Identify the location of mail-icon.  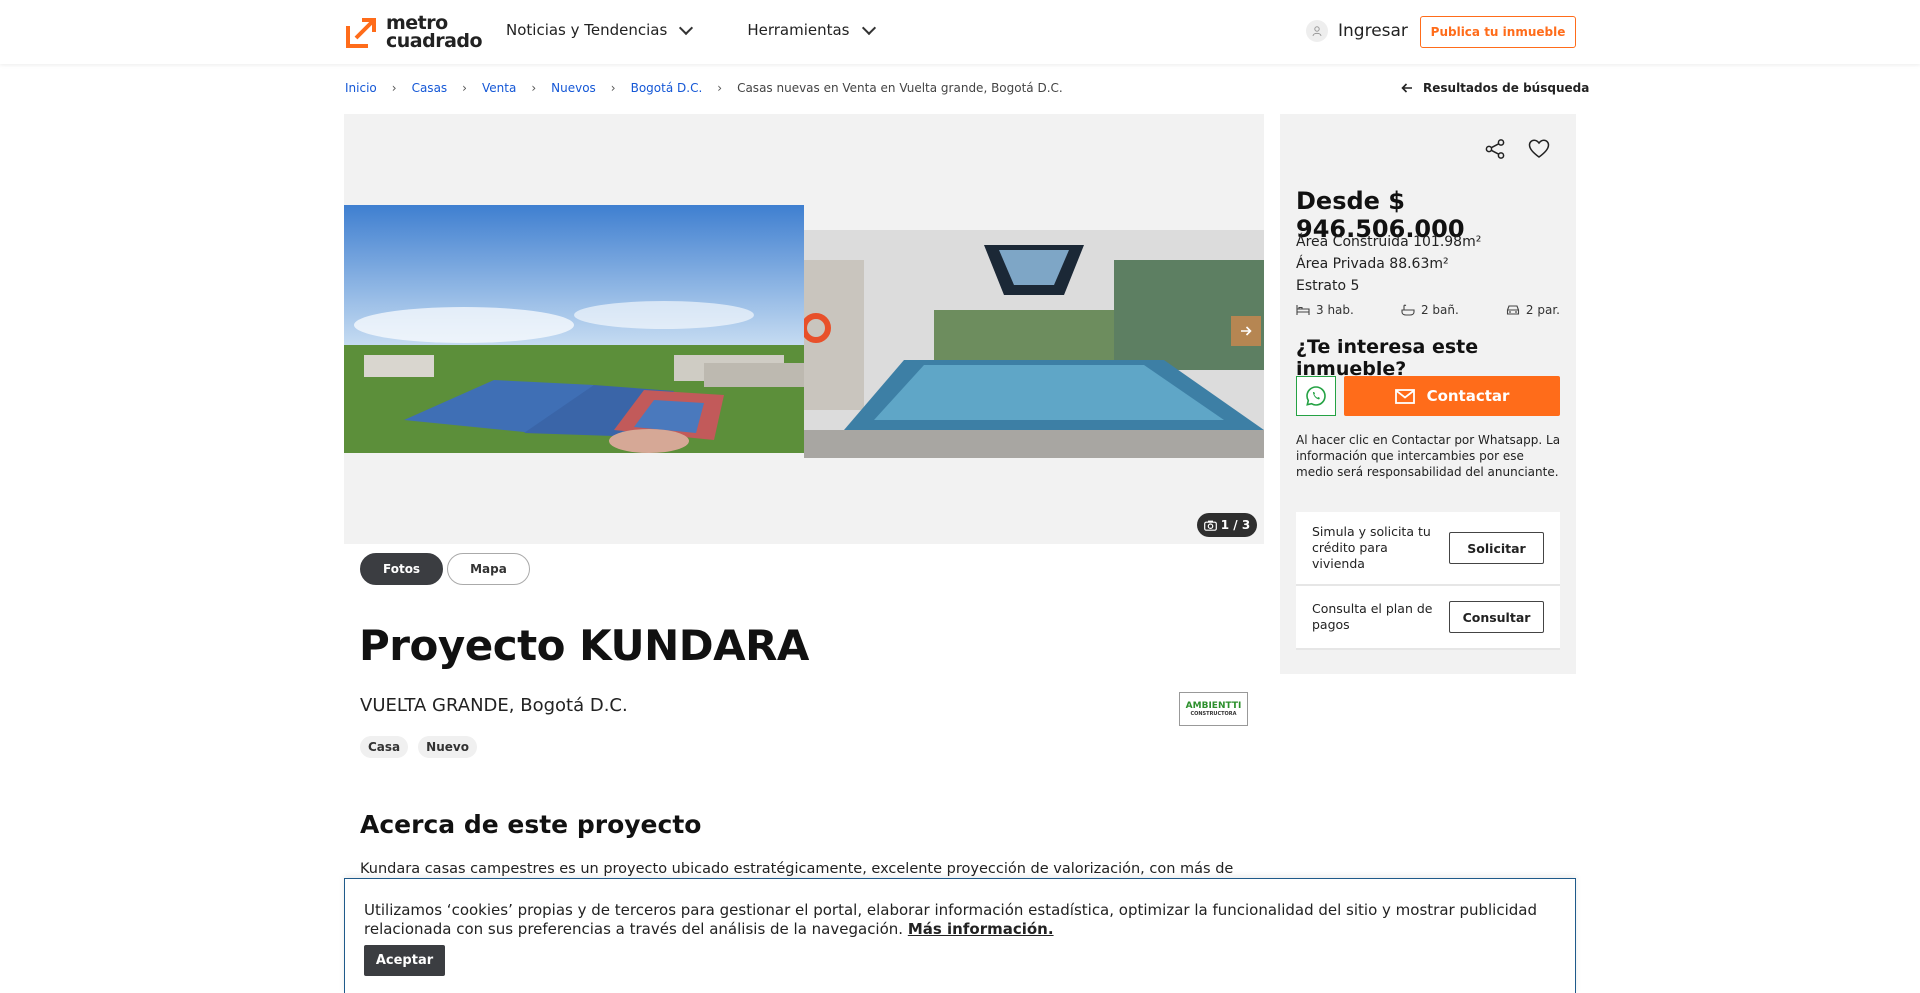
(1404, 396).